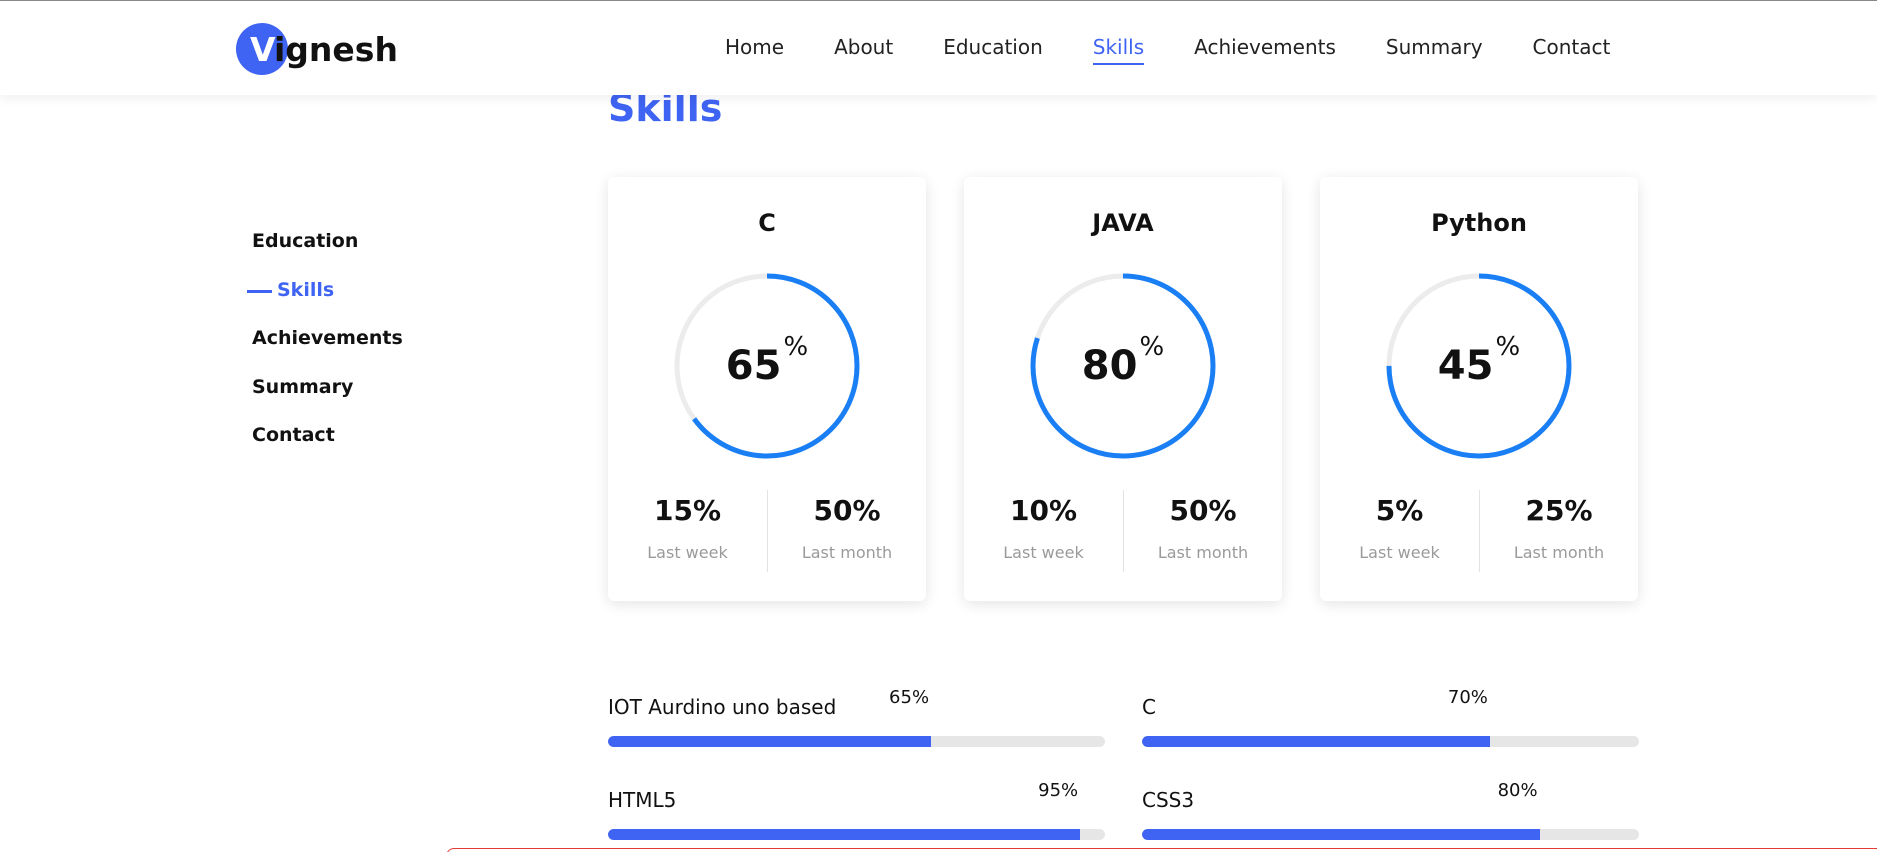 The image size is (1877, 852). I want to click on sidebar-item-label: Skills, so click(306, 289).